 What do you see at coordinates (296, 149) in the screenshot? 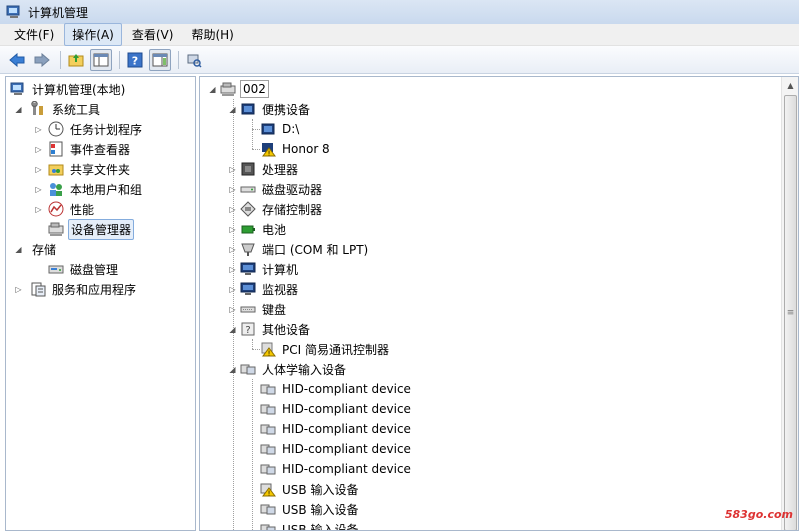
I see `device-item-honor-8: ! Honor 8` at bounding box center [296, 149].